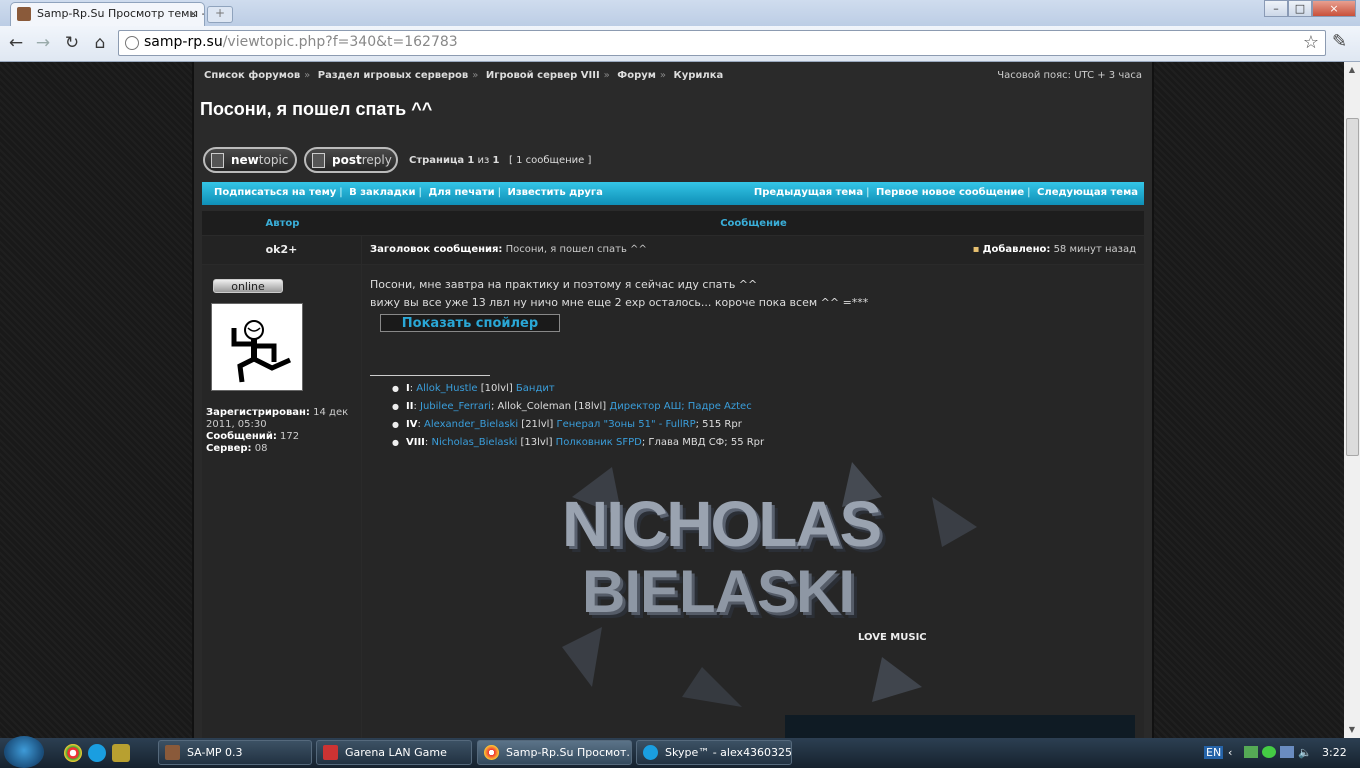  What do you see at coordinates (250, 160) in the screenshot?
I see `new-topic-button: newtopic` at bounding box center [250, 160].